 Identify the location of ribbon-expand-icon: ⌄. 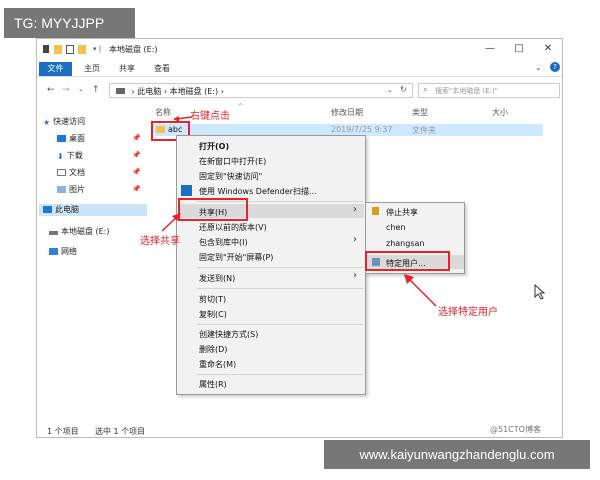
(538, 67).